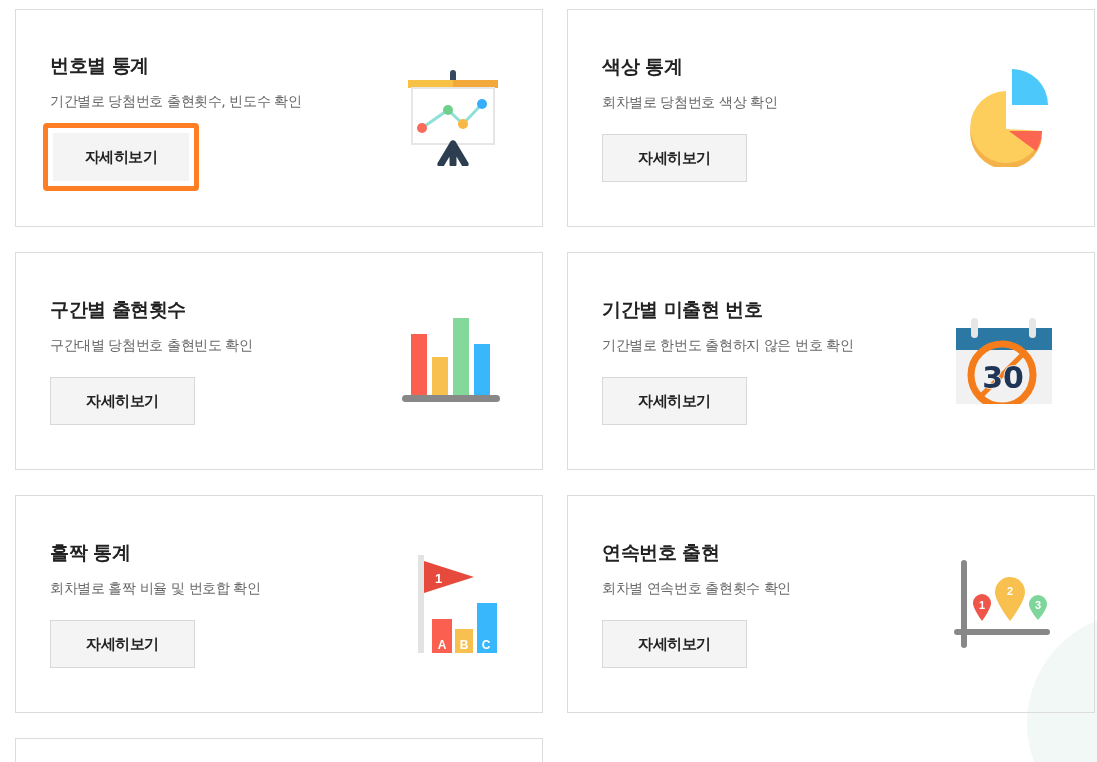  What do you see at coordinates (99, 65) in the screenshot?
I see `card-title: 번호별 통계` at bounding box center [99, 65].